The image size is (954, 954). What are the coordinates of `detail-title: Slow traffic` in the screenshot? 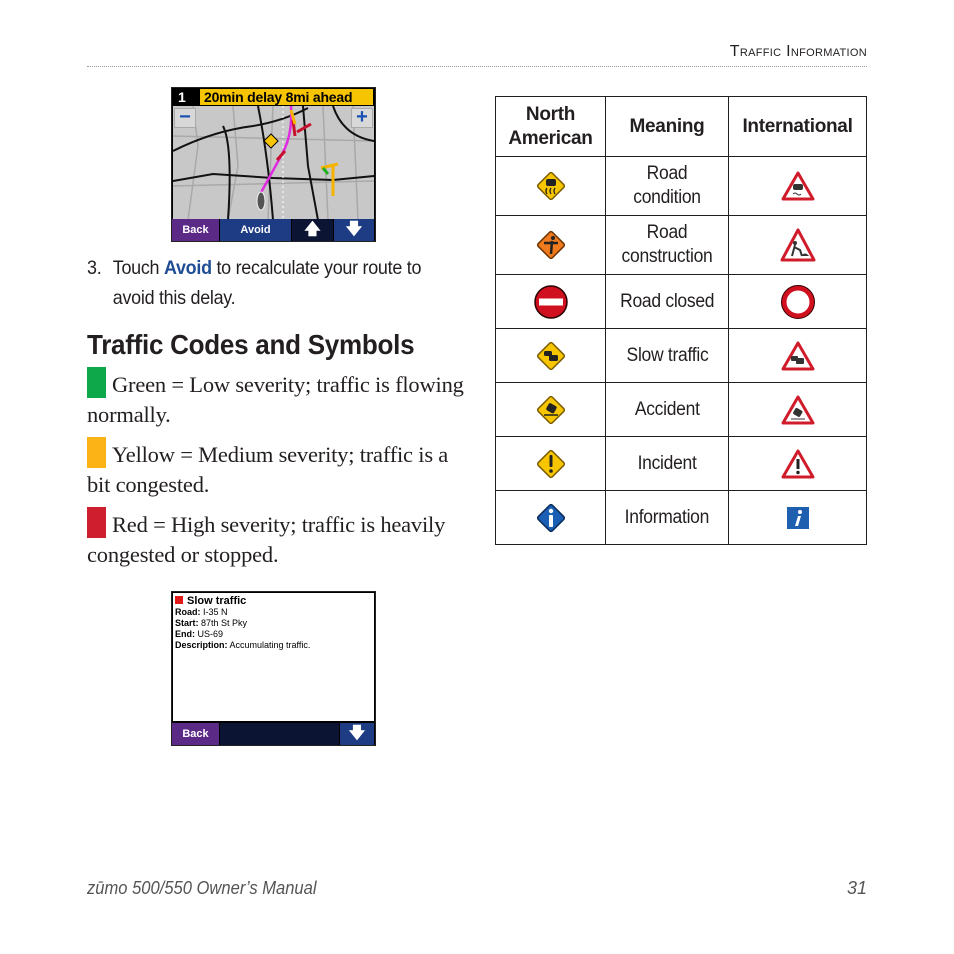 It's located at (273, 601).